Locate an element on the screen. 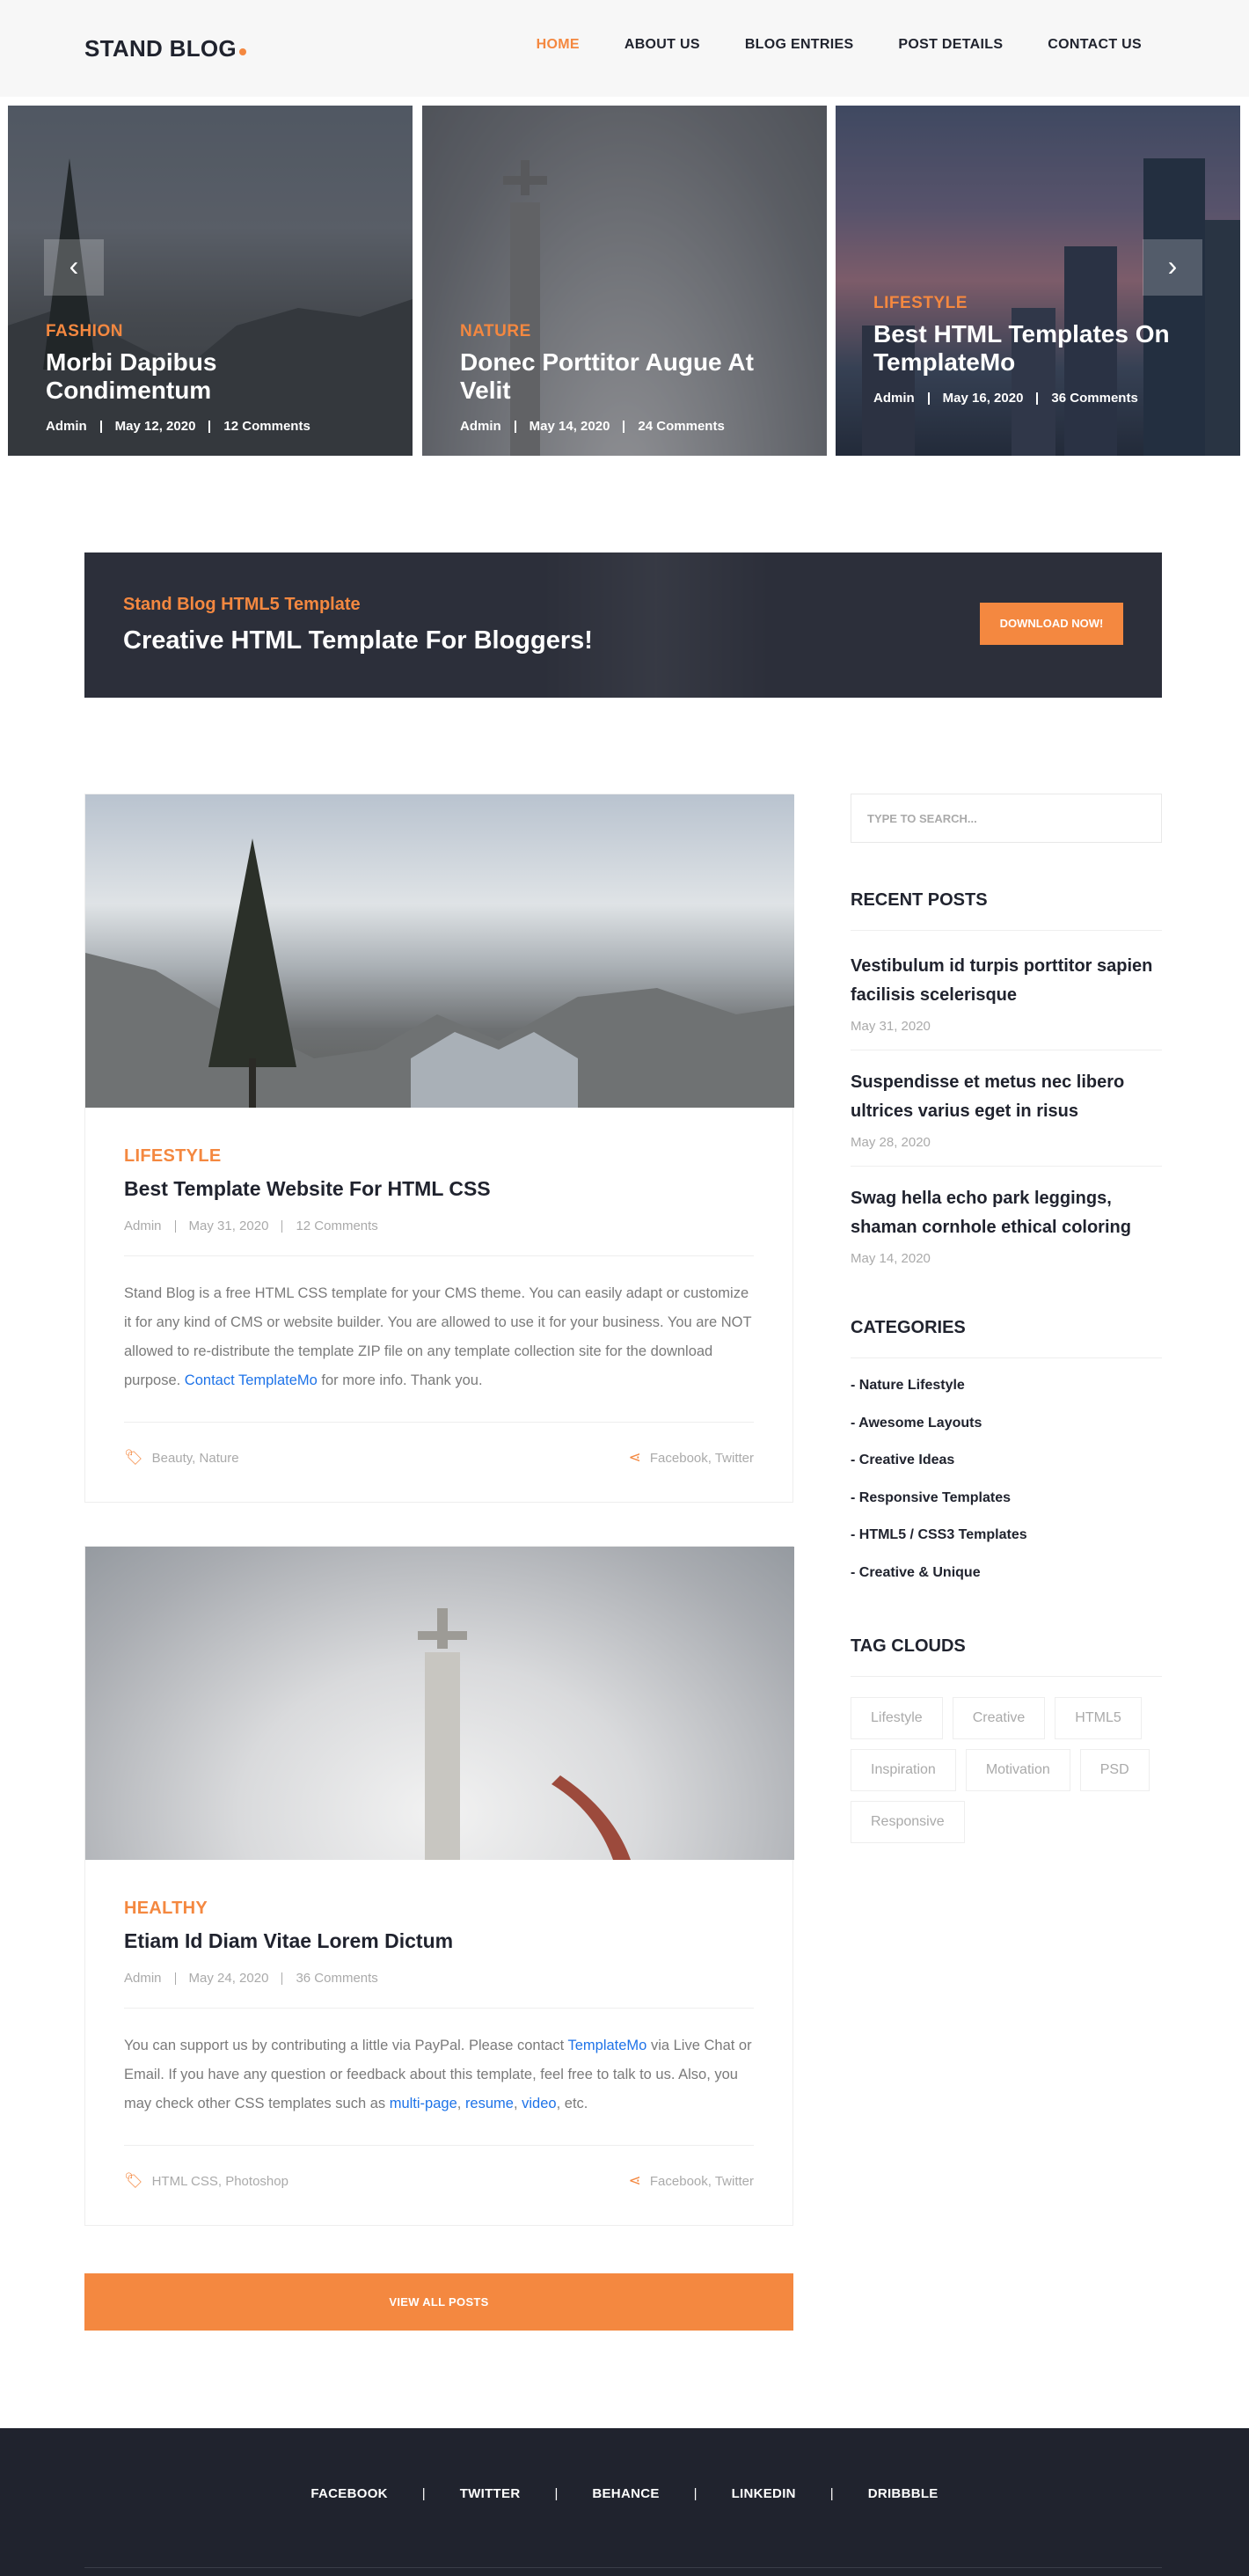 The width and height of the screenshot is (1249, 2576). post-meta: Admin May 31, 2020 12 Comments is located at coordinates (439, 1237).